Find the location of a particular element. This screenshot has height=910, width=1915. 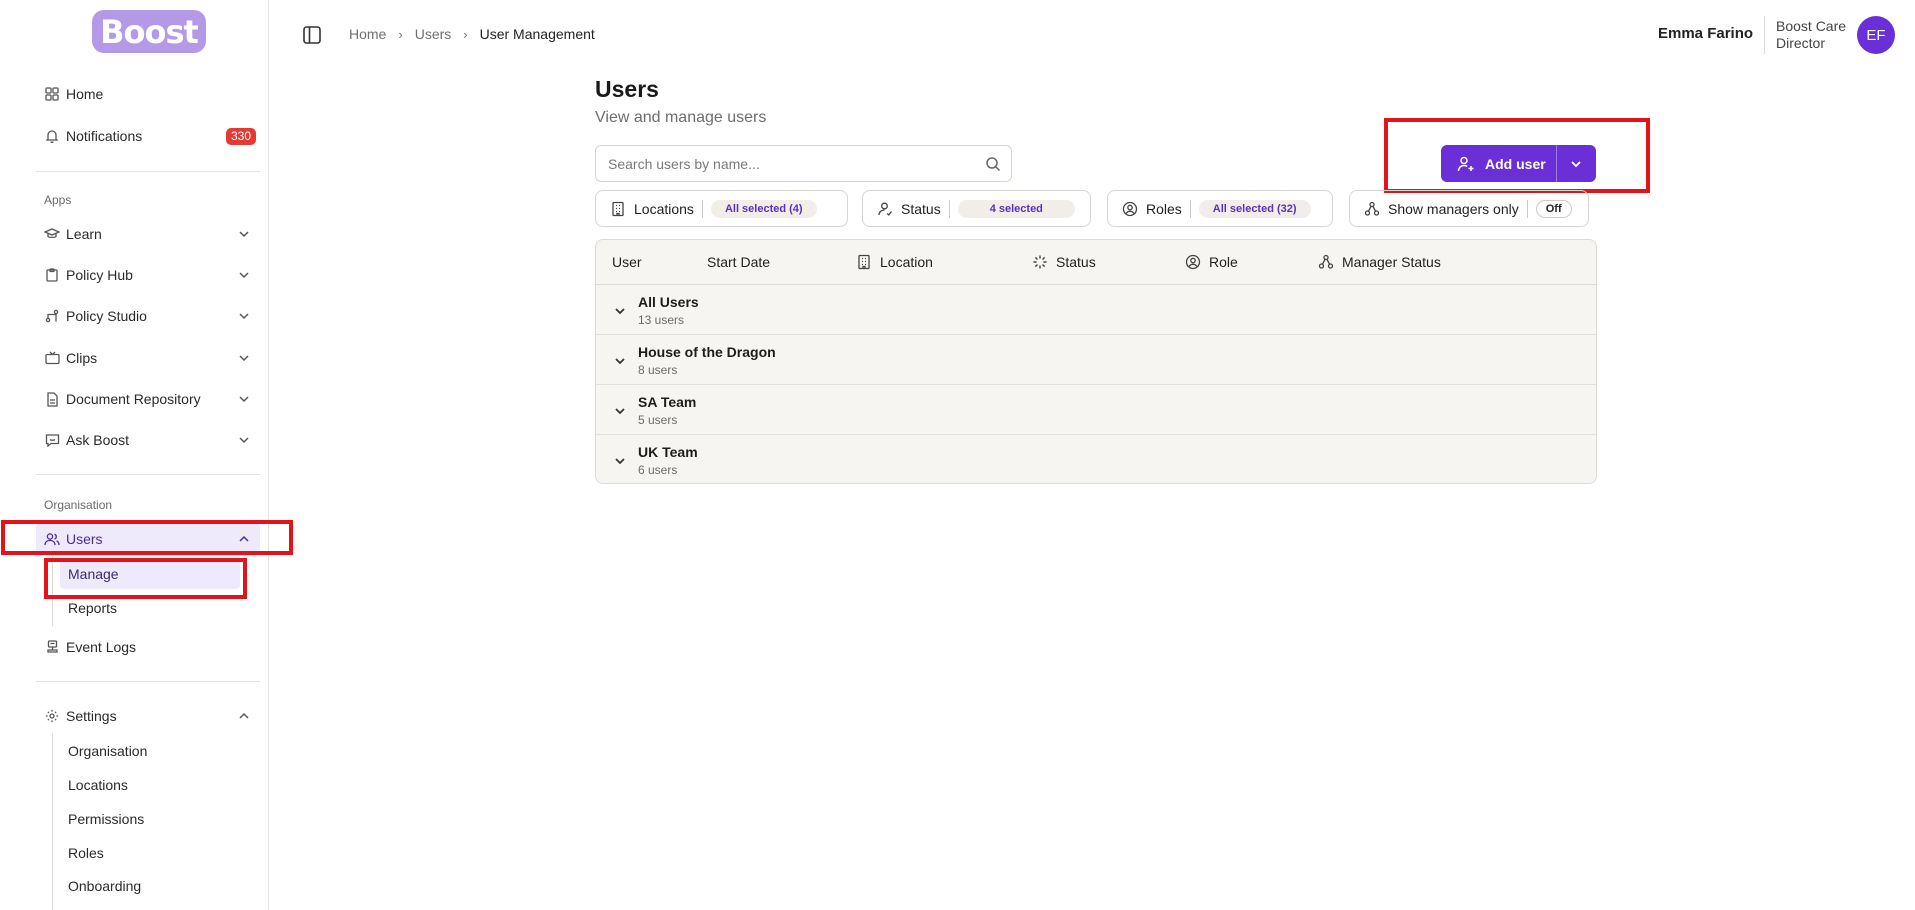

column-header-role: Role is located at coordinates (1211, 262).